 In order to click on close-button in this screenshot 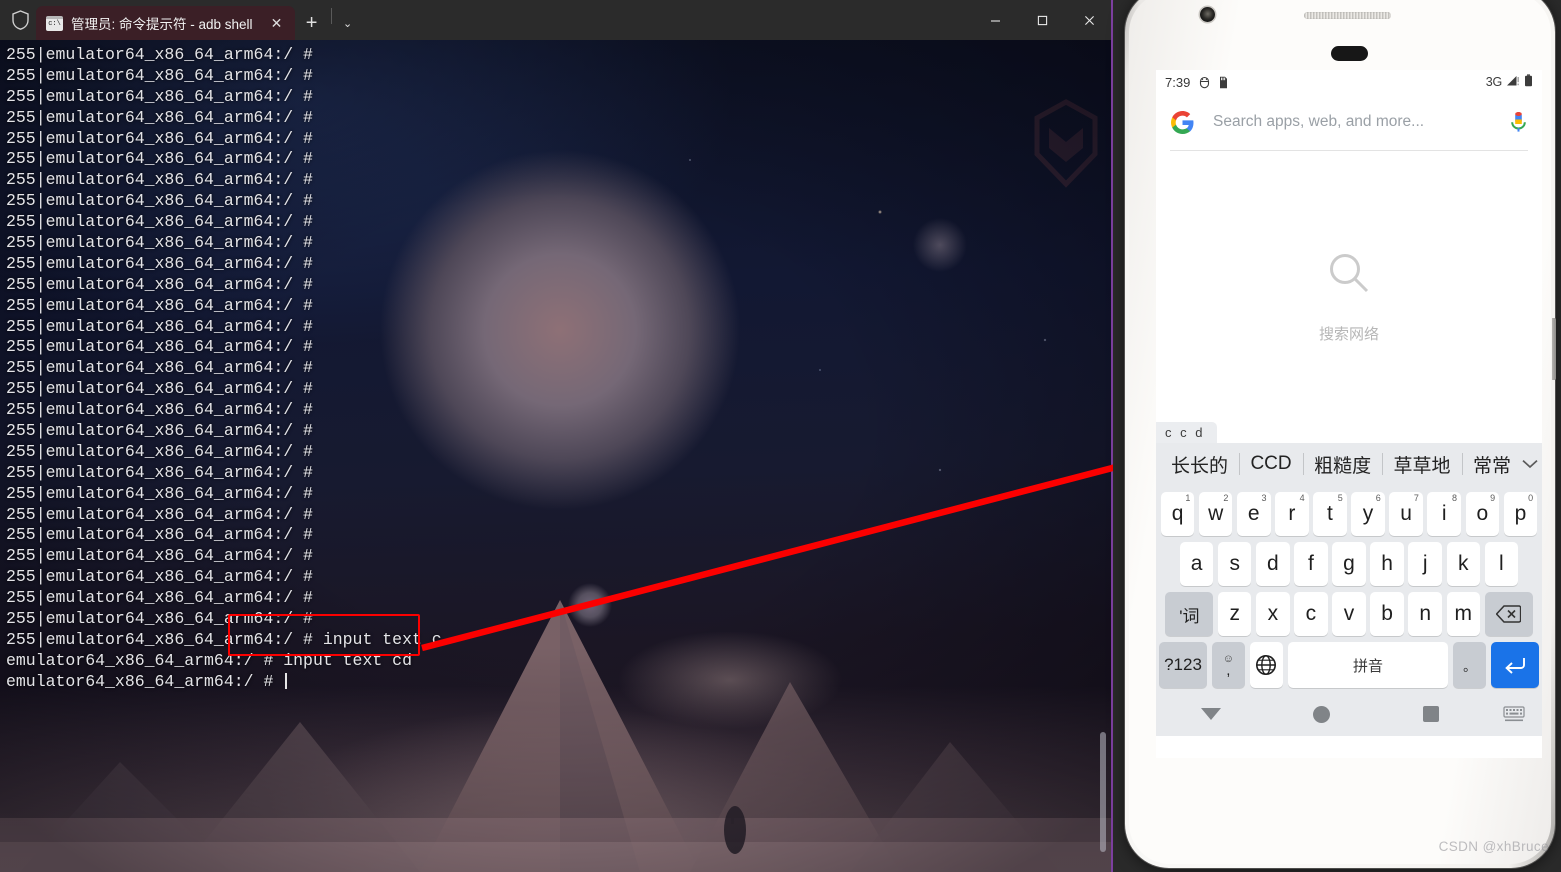, I will do `click(1088, 20)`.